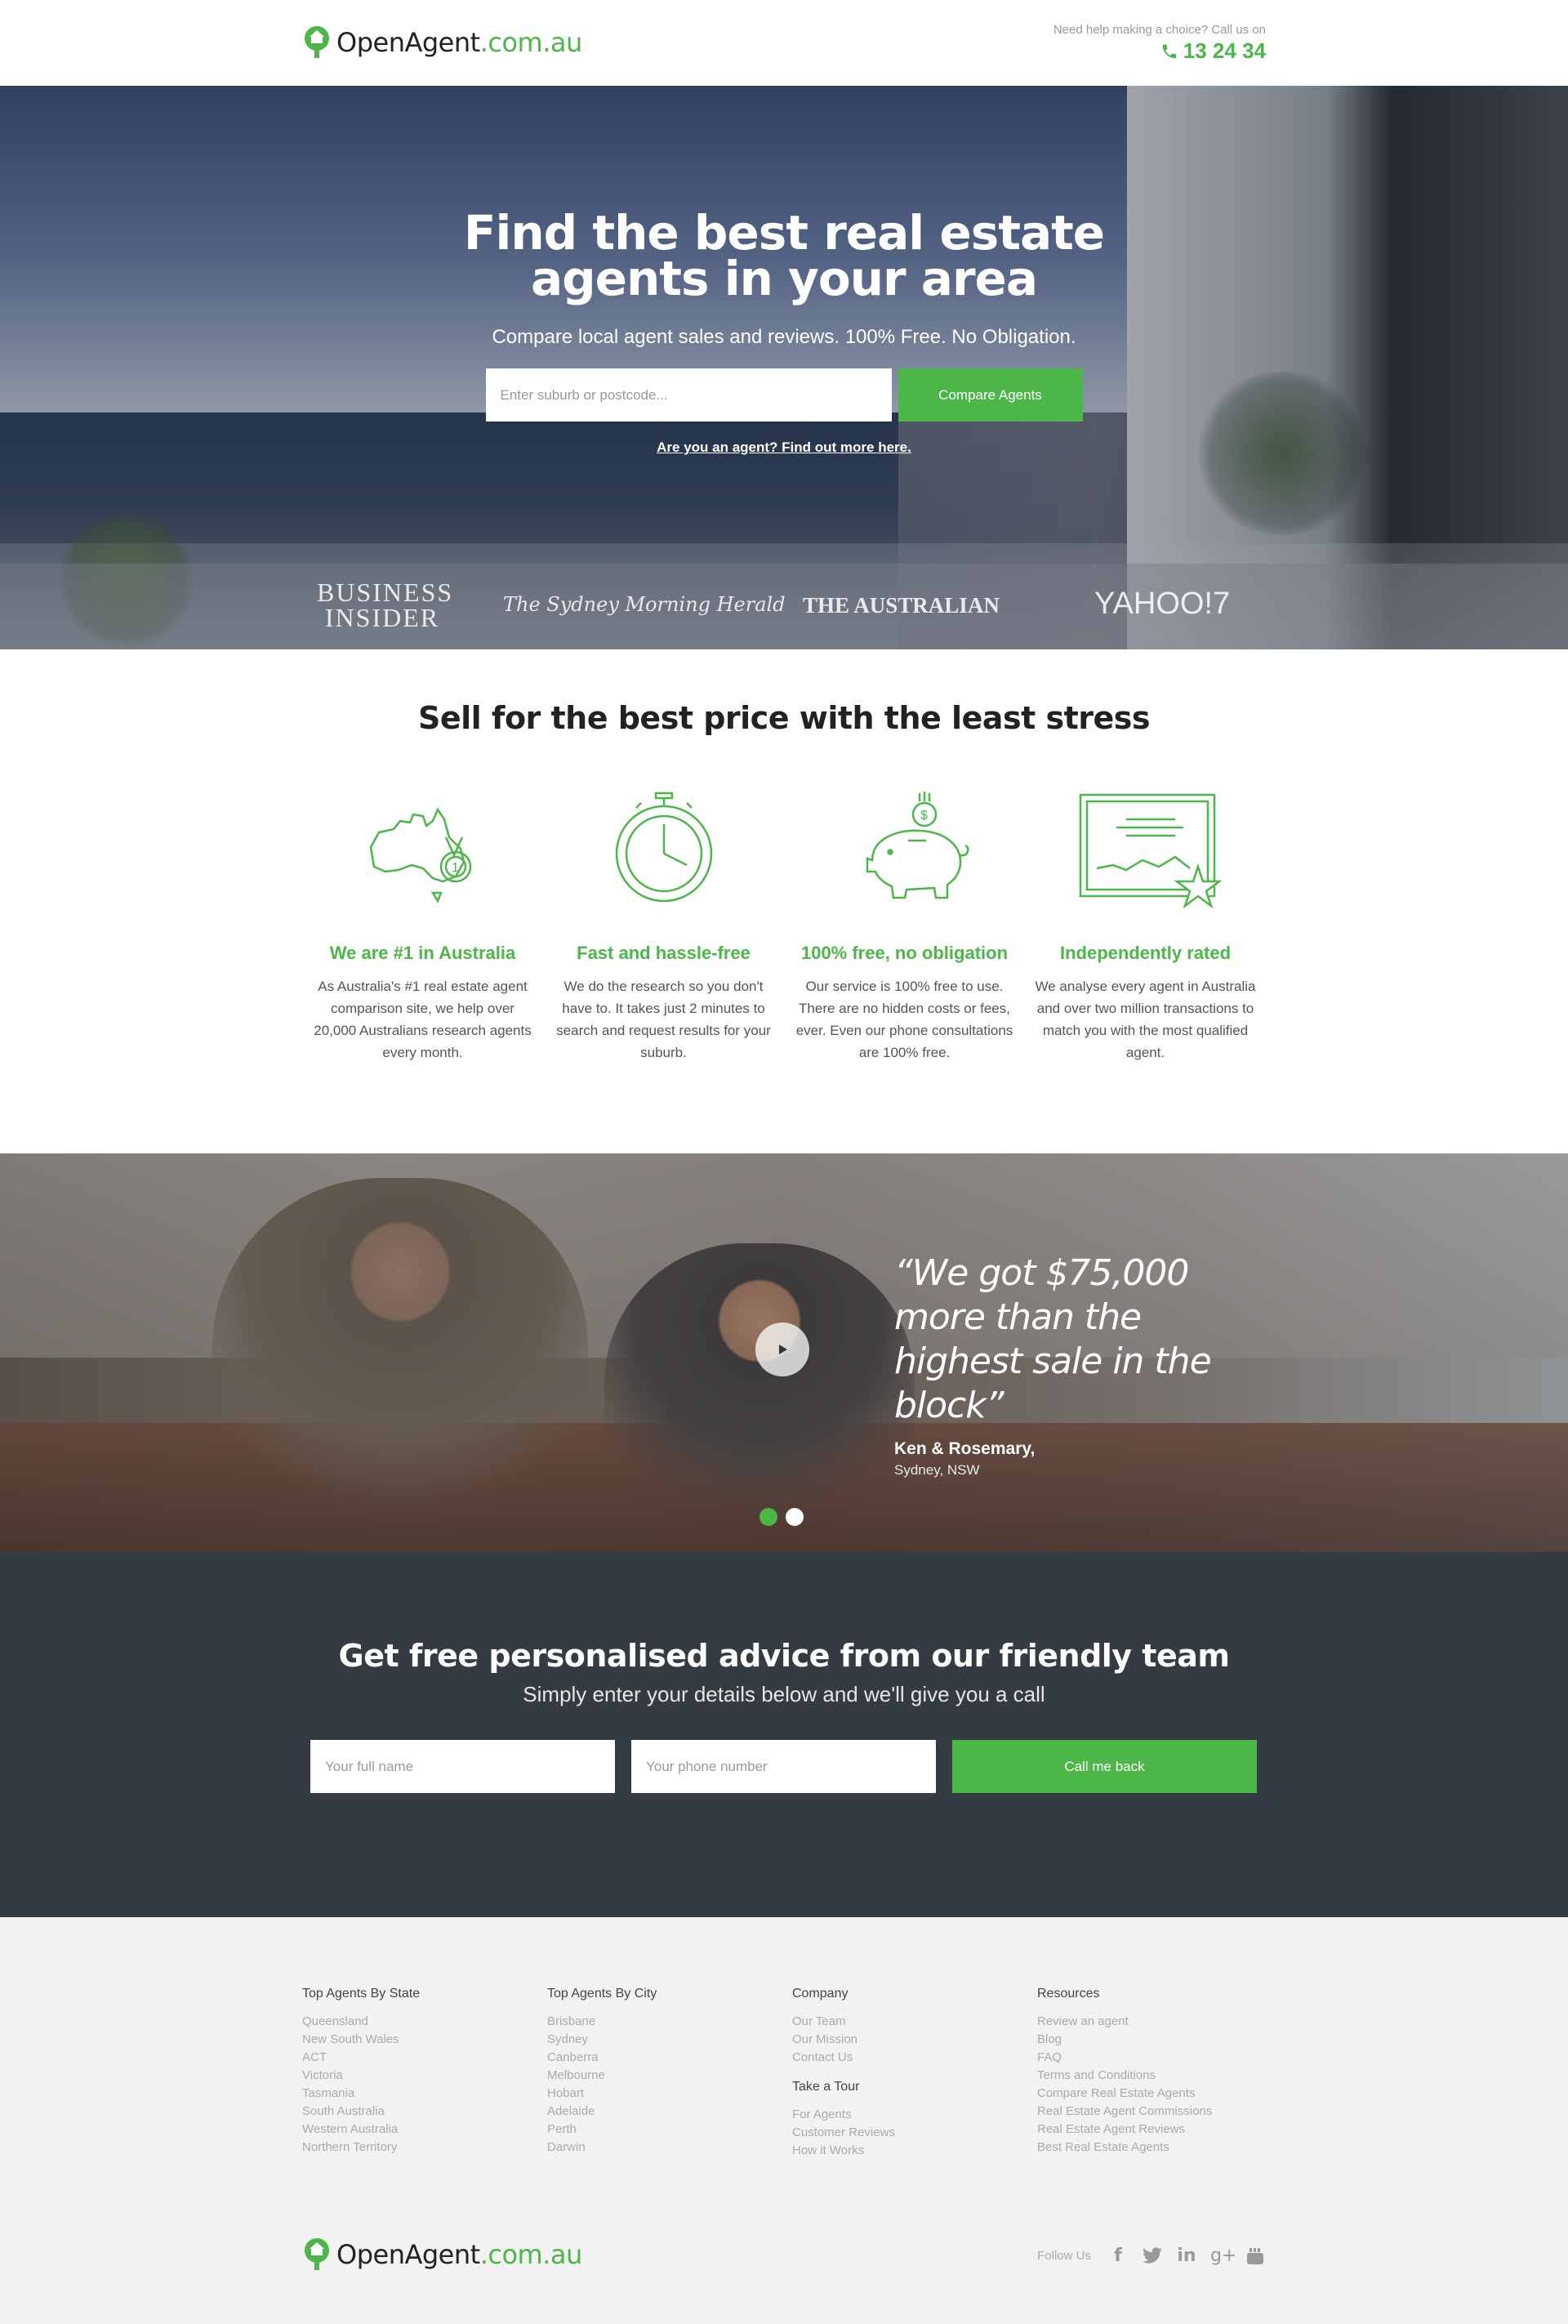  Describe the element at coordinates (425, 2148) in the screenshot. I see `footer-link-nt: Northern Territory` at that location.